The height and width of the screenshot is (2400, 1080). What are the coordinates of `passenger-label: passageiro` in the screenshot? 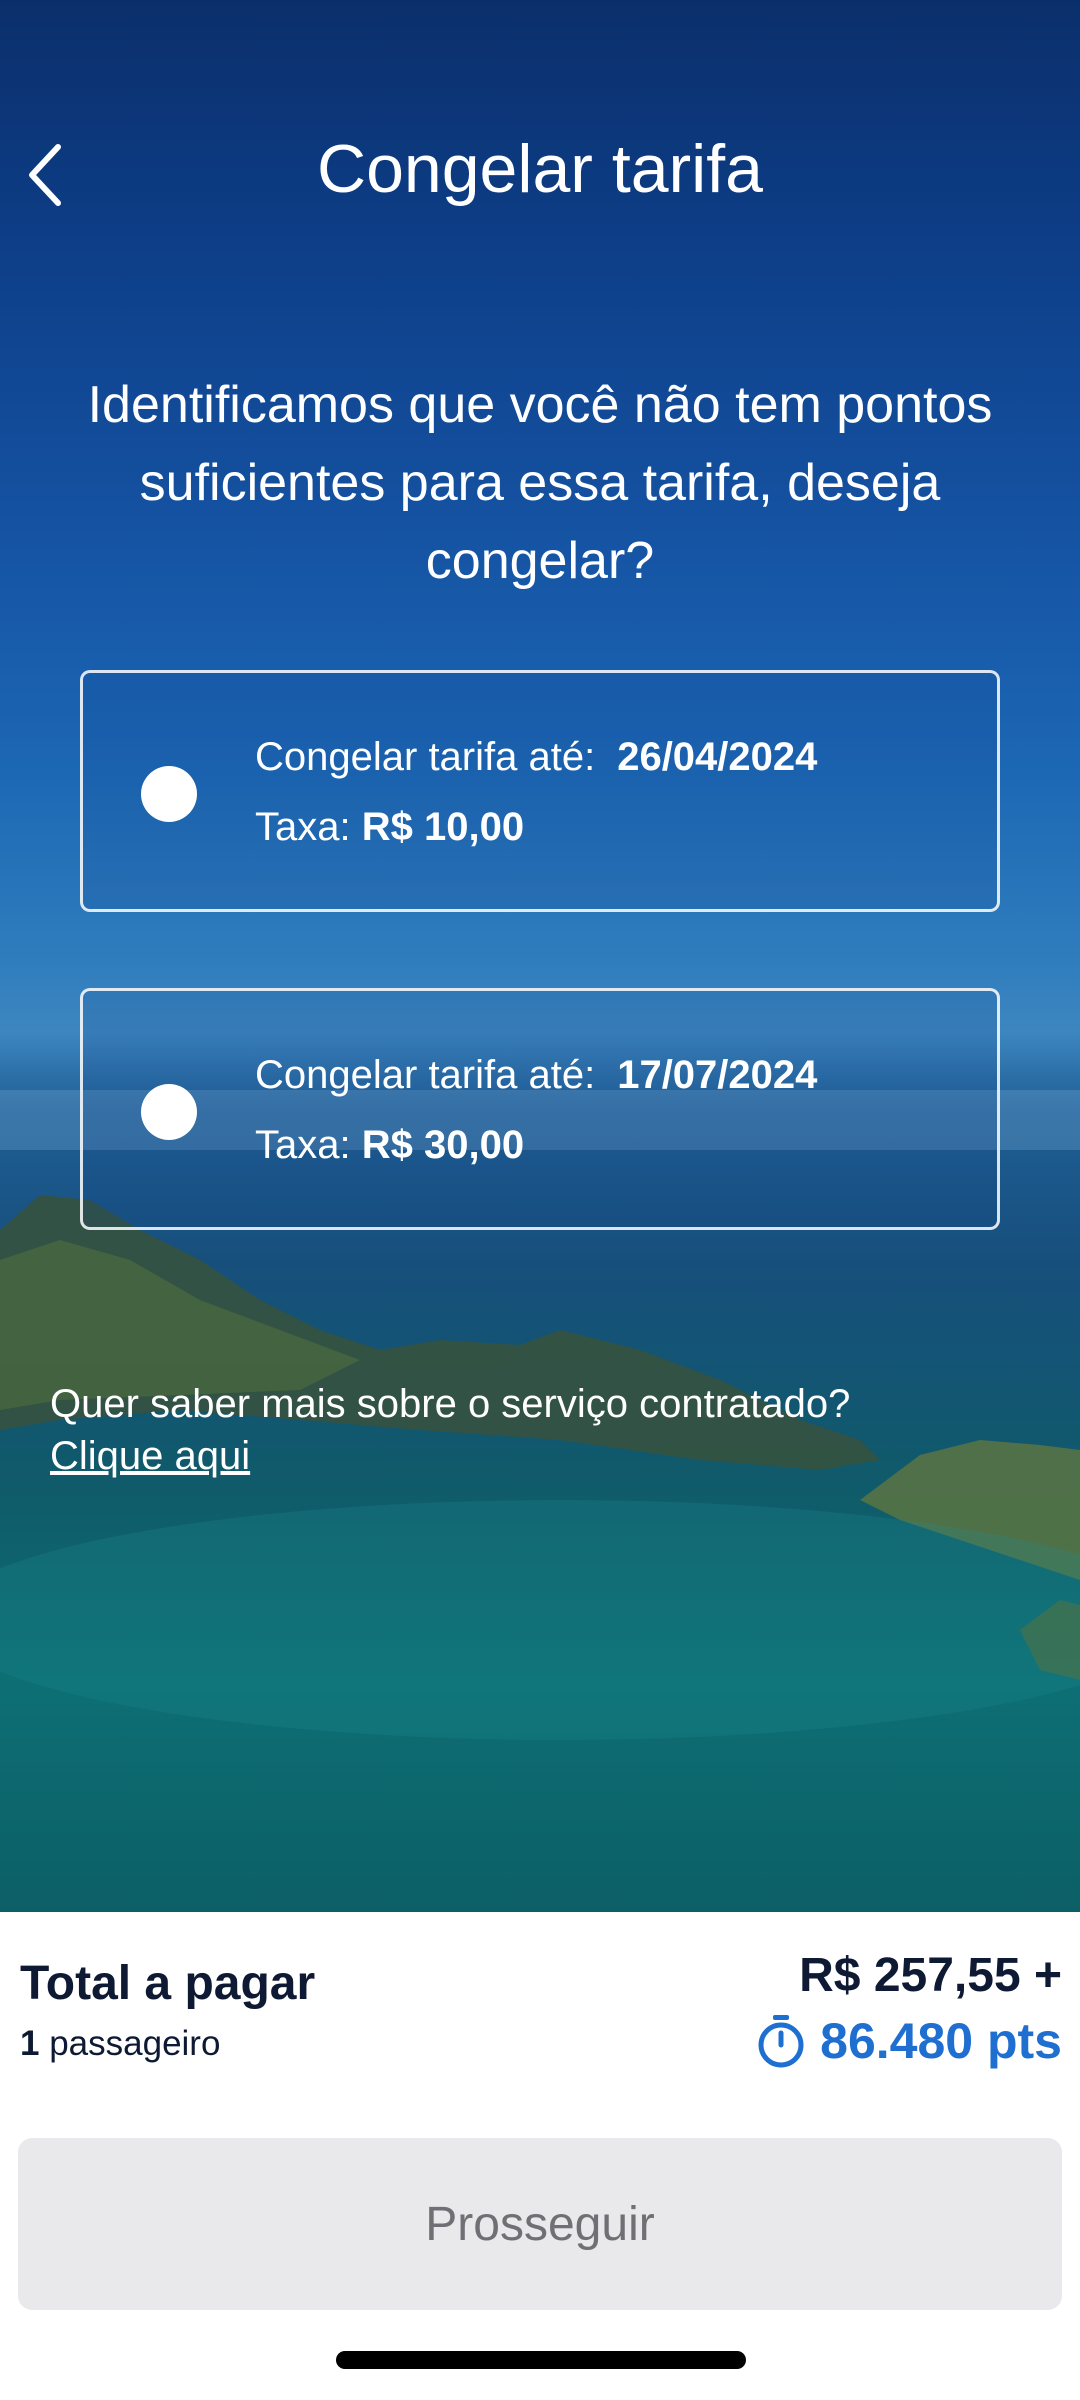 It's located at (135, 2043).